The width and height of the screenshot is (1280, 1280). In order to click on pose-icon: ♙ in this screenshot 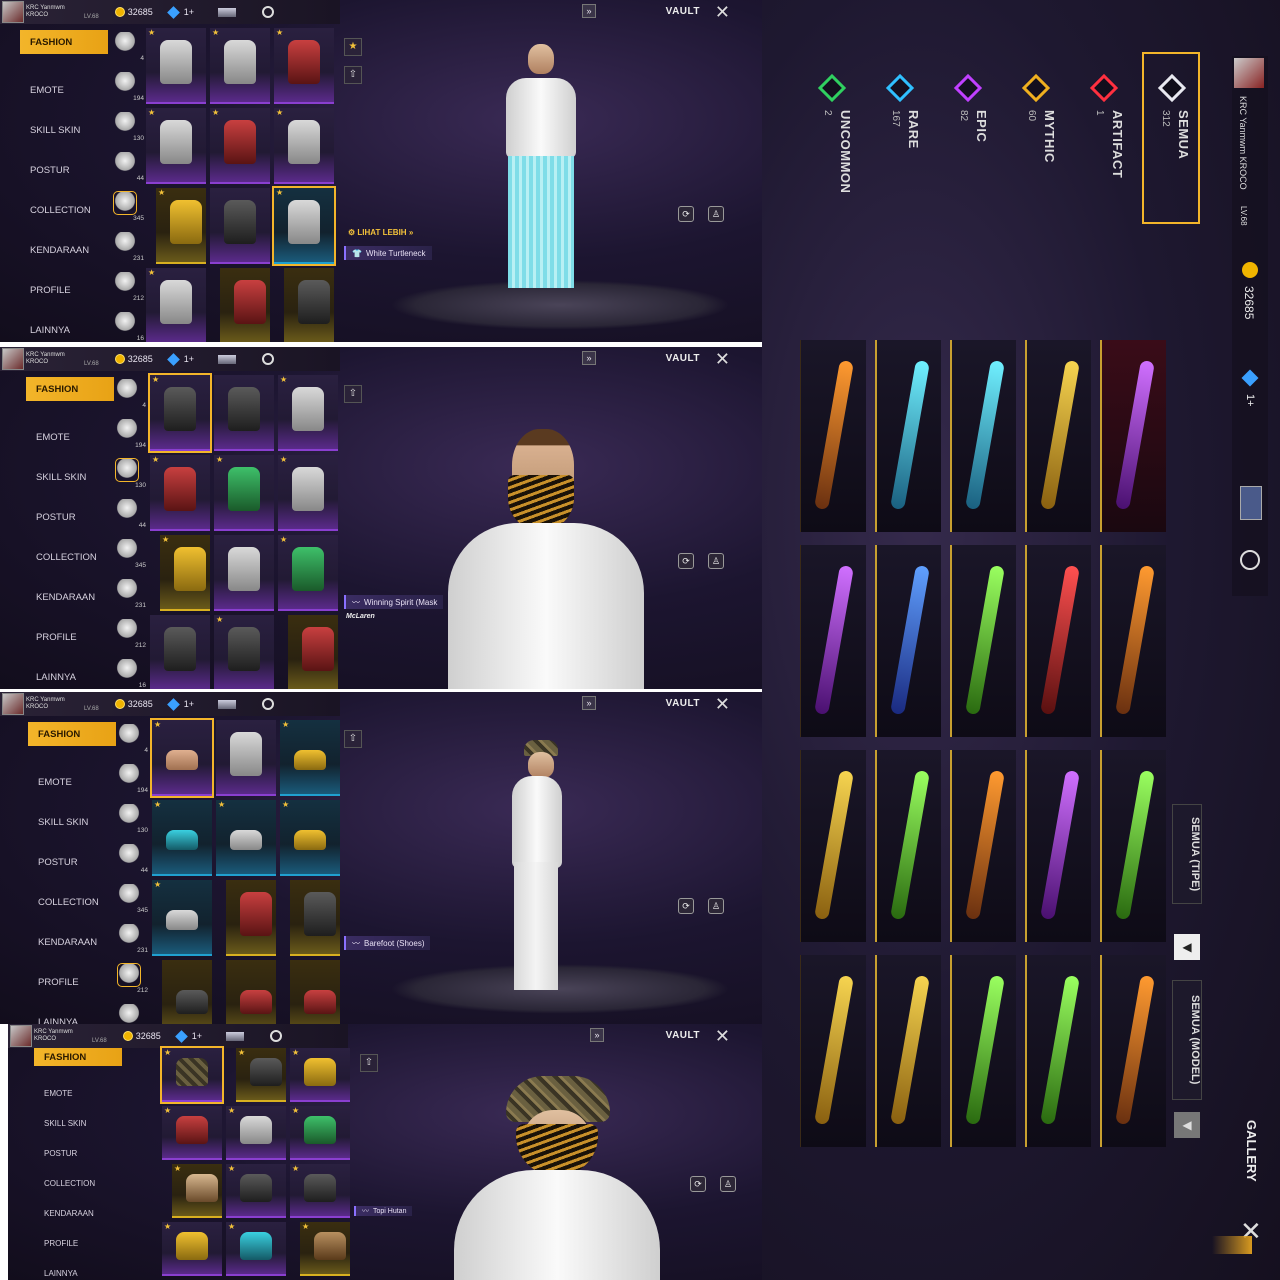, I will do `click(716, 561)`.